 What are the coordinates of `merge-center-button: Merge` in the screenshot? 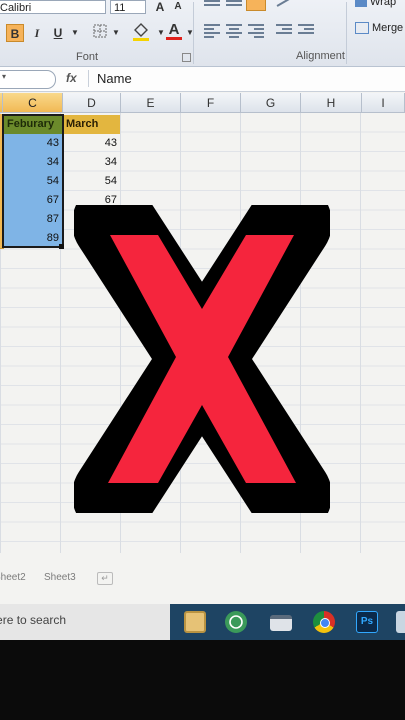 It's located at (379, 28).